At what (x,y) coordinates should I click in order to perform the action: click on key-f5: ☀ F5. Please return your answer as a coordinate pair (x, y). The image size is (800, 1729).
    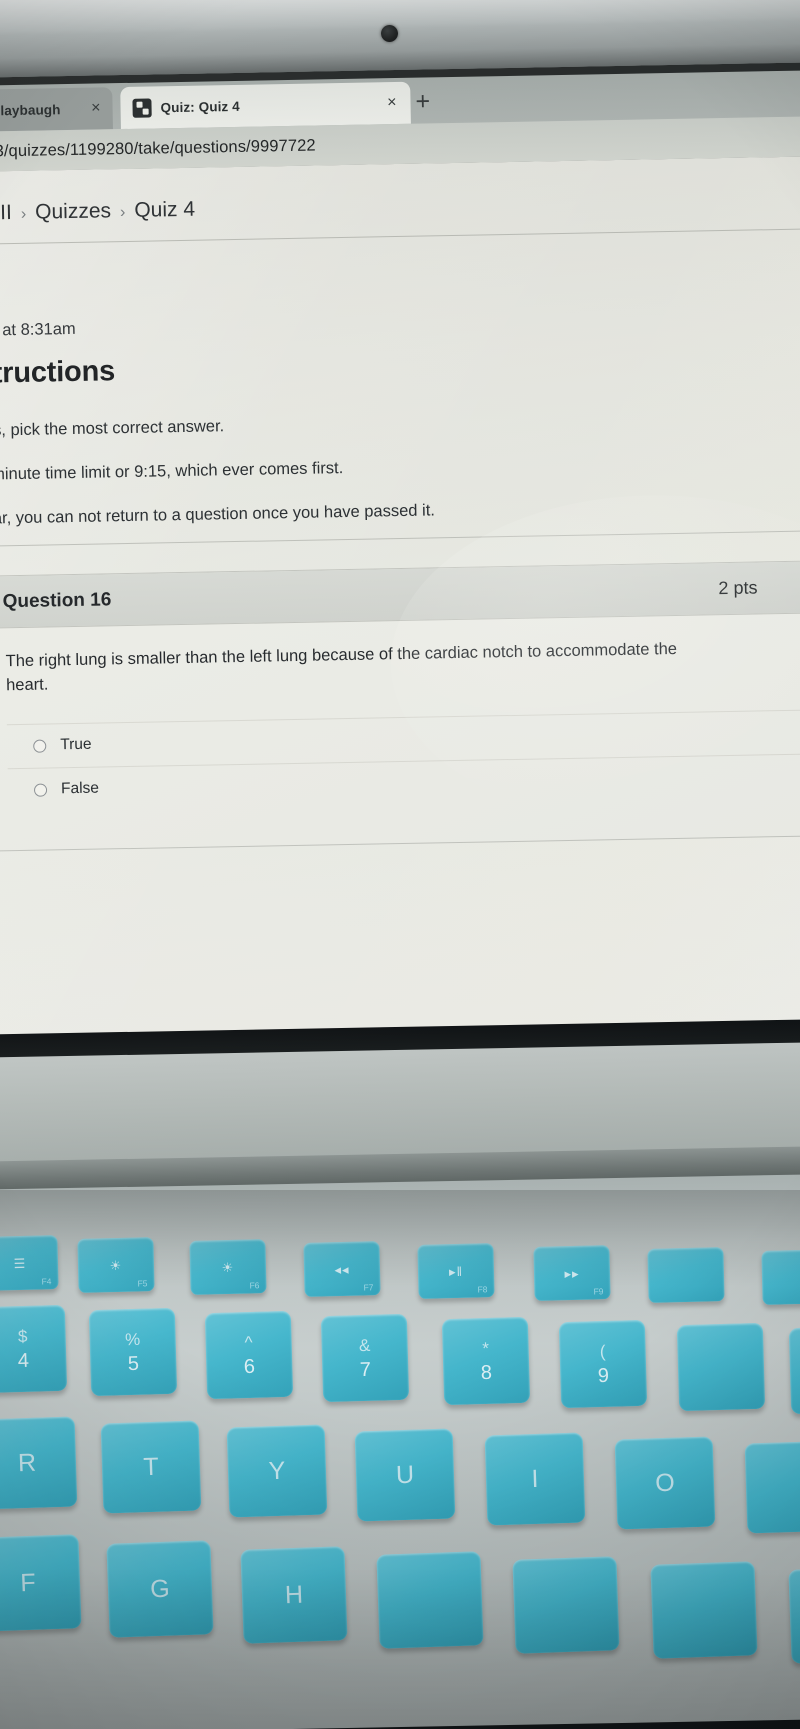
    Looking at the image, I should click on (116, 1265).